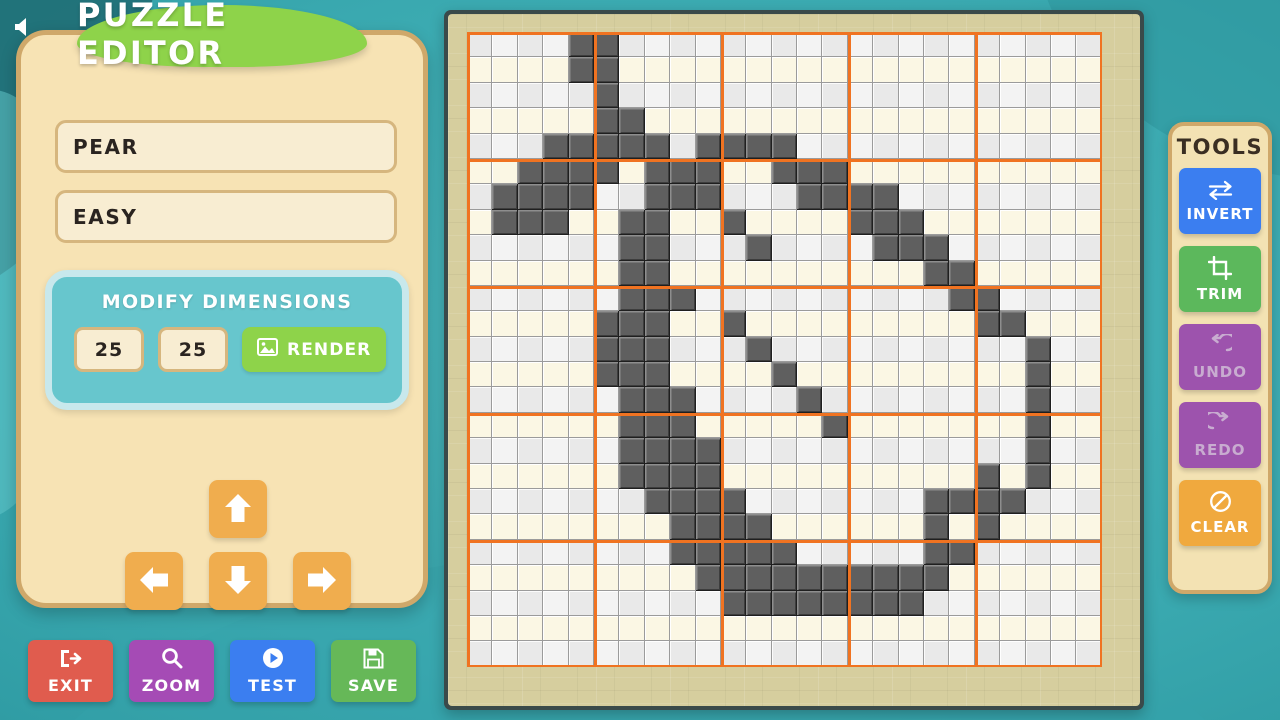 The height and width of the screenshot is (720, 1280). Describe the element at coordinates (226, 146) in the screenshot. I see `puzzle-name-input: PEAR` at that location.